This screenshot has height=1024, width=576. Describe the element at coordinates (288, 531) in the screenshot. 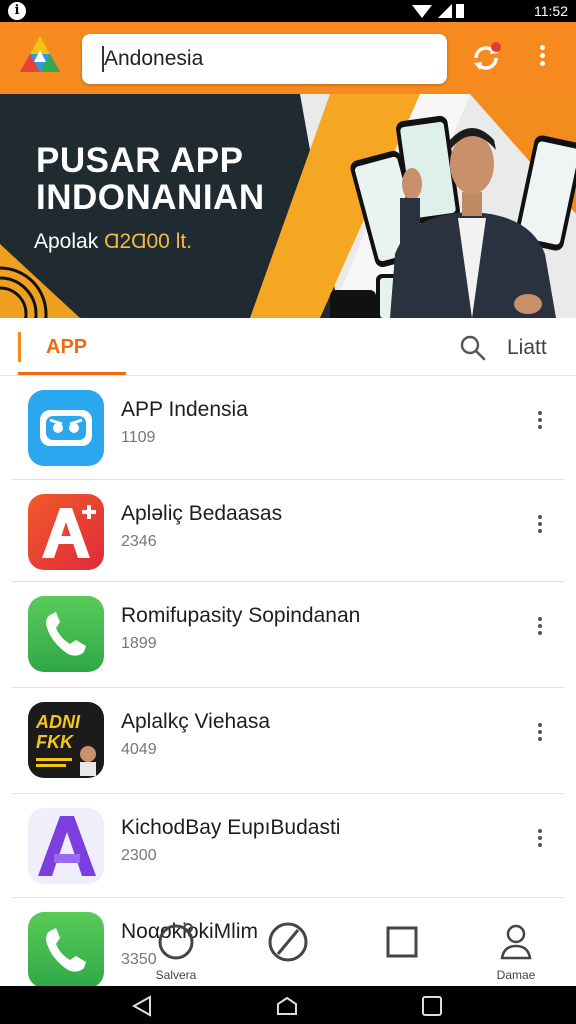

I see `list-item: Aplәliç Bedaasas 2346` at that location.